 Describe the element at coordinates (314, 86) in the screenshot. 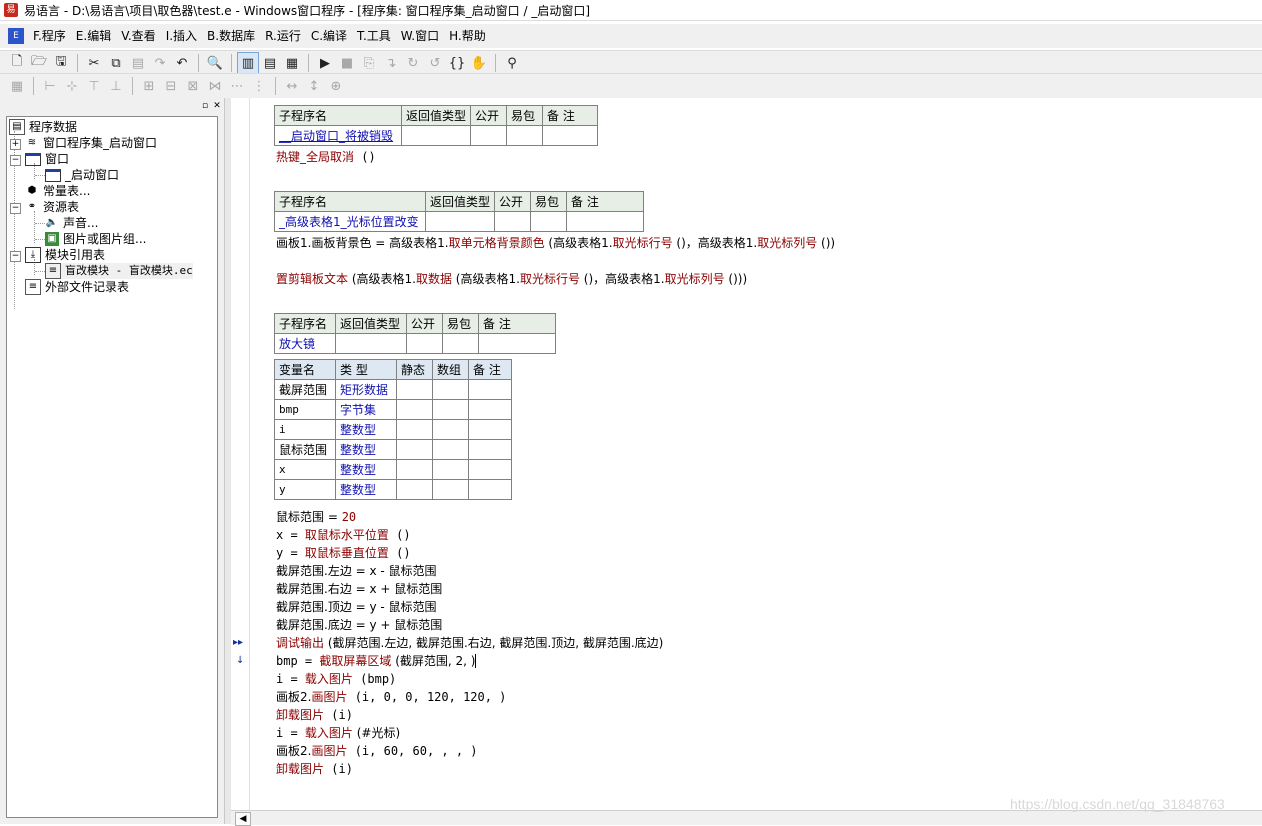

I see `center-vertical-icon: ↕` at that location.